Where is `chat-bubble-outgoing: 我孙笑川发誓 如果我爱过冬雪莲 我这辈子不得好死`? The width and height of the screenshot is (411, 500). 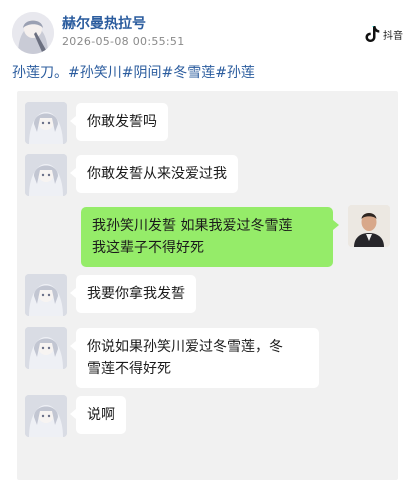
chat-bubble-outgoing: 我孙笑川发誓 如果我爱过冬雪莲 我这辈子不得好死 is located at coordinates (210, 237).